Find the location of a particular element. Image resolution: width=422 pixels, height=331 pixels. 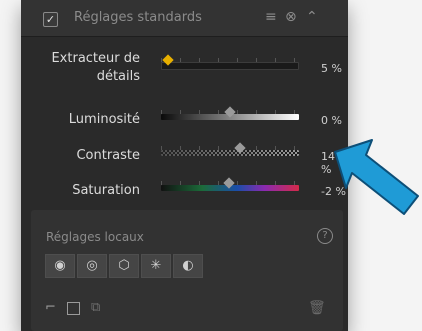

detail-extractor-label: Extracteur de détails is located at coordinates (82, 68).